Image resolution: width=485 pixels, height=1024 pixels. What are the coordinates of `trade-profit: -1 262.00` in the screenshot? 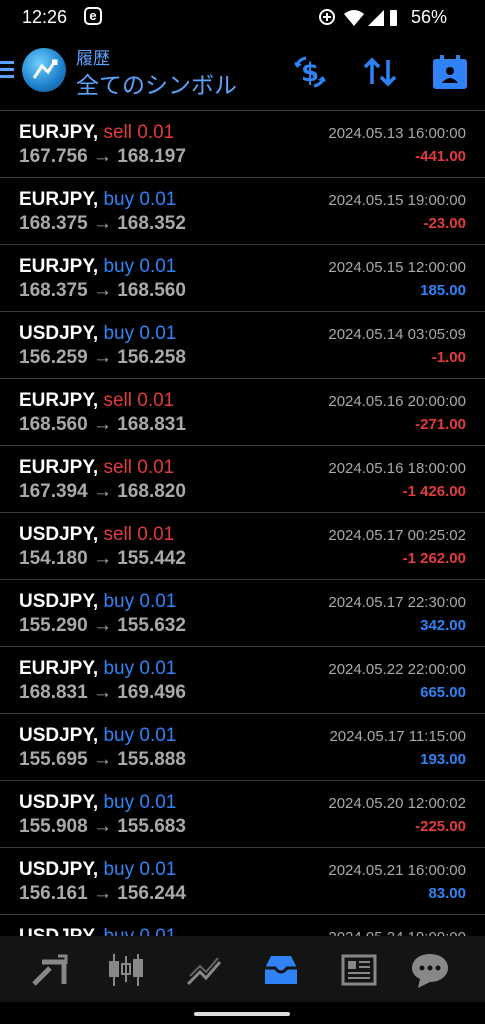 It's located at (434, 558).